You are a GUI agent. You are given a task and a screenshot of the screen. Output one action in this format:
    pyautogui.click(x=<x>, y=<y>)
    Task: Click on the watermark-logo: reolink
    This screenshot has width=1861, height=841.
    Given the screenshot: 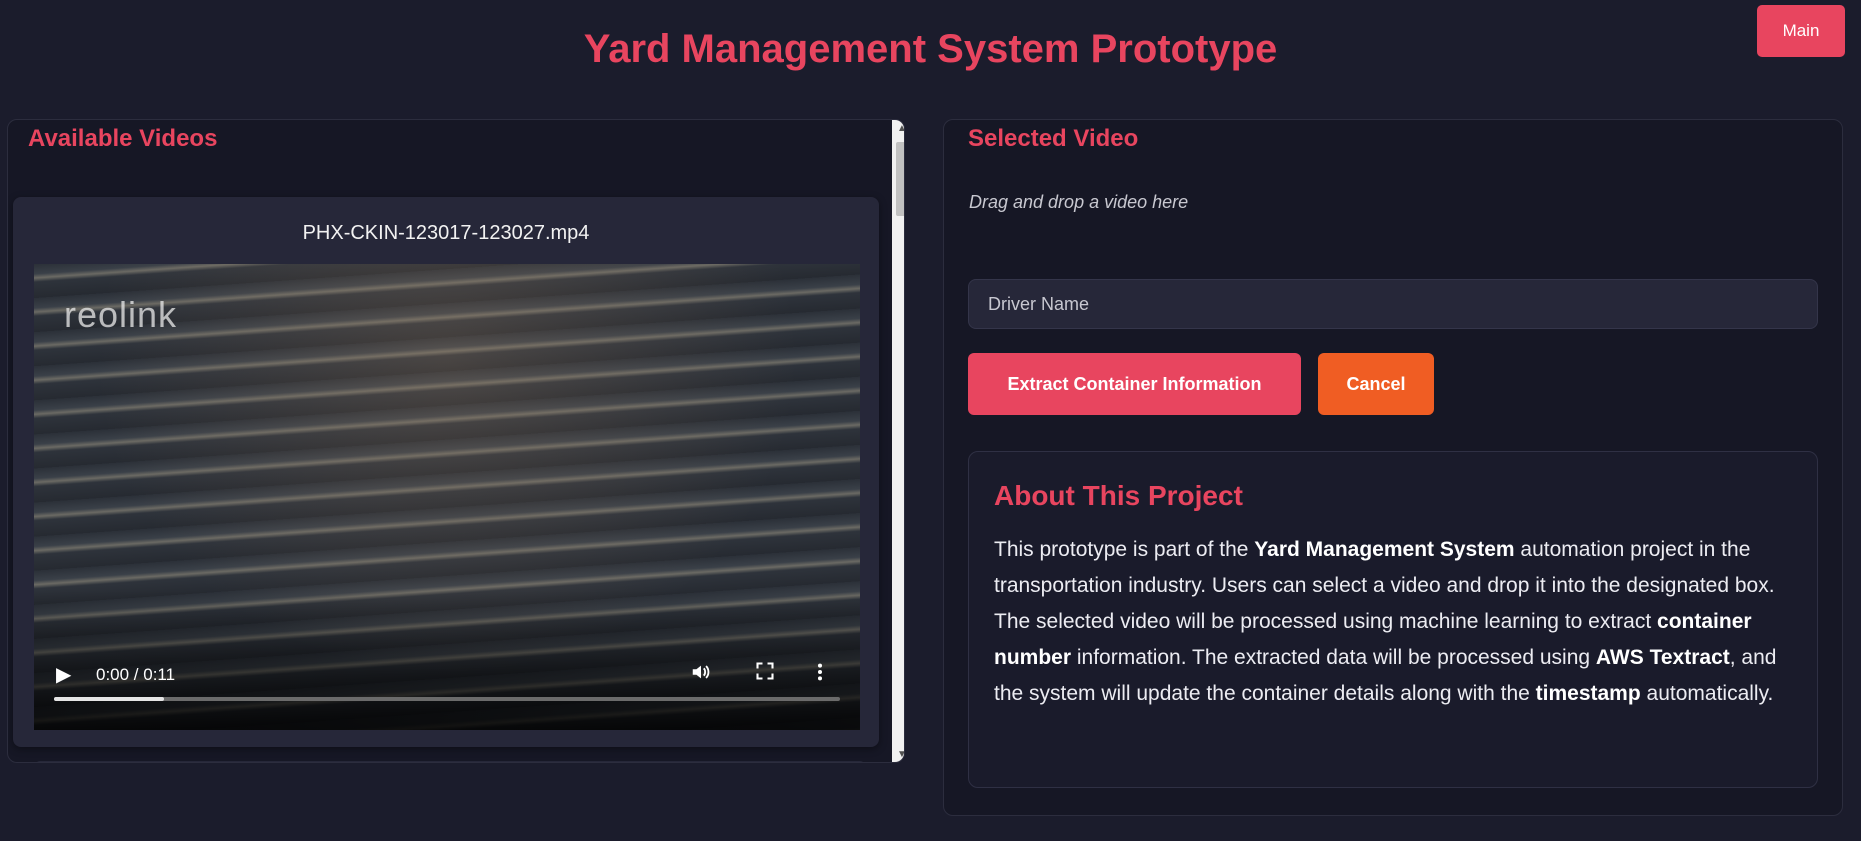 What is the action you would take?
    pyautogui.click(x=121, y=314)
    